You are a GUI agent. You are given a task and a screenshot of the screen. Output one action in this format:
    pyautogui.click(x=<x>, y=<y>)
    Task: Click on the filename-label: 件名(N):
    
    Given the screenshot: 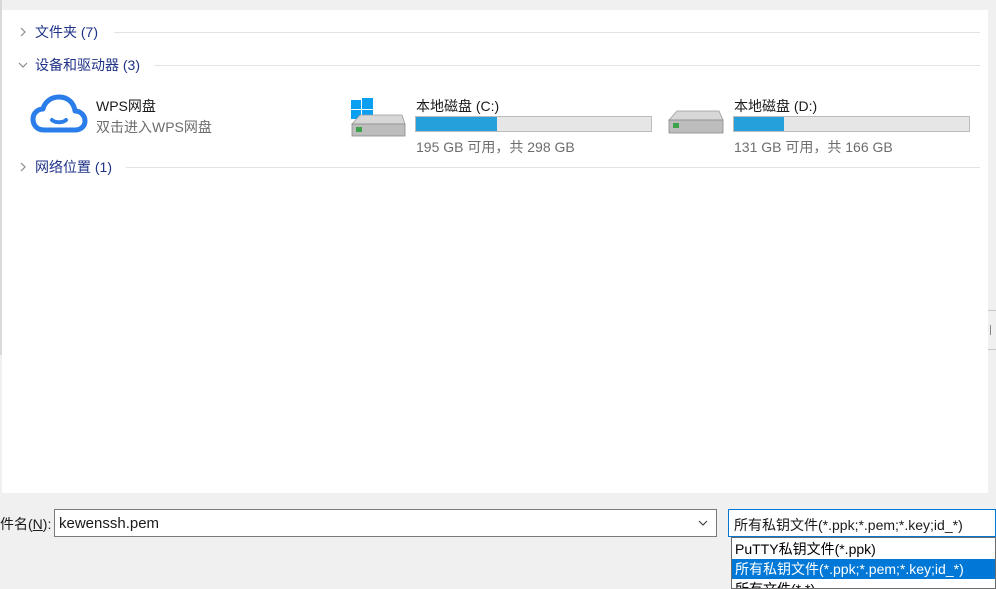 What is the action you would take?
    pyautogui.click(x=26, y=524)
    